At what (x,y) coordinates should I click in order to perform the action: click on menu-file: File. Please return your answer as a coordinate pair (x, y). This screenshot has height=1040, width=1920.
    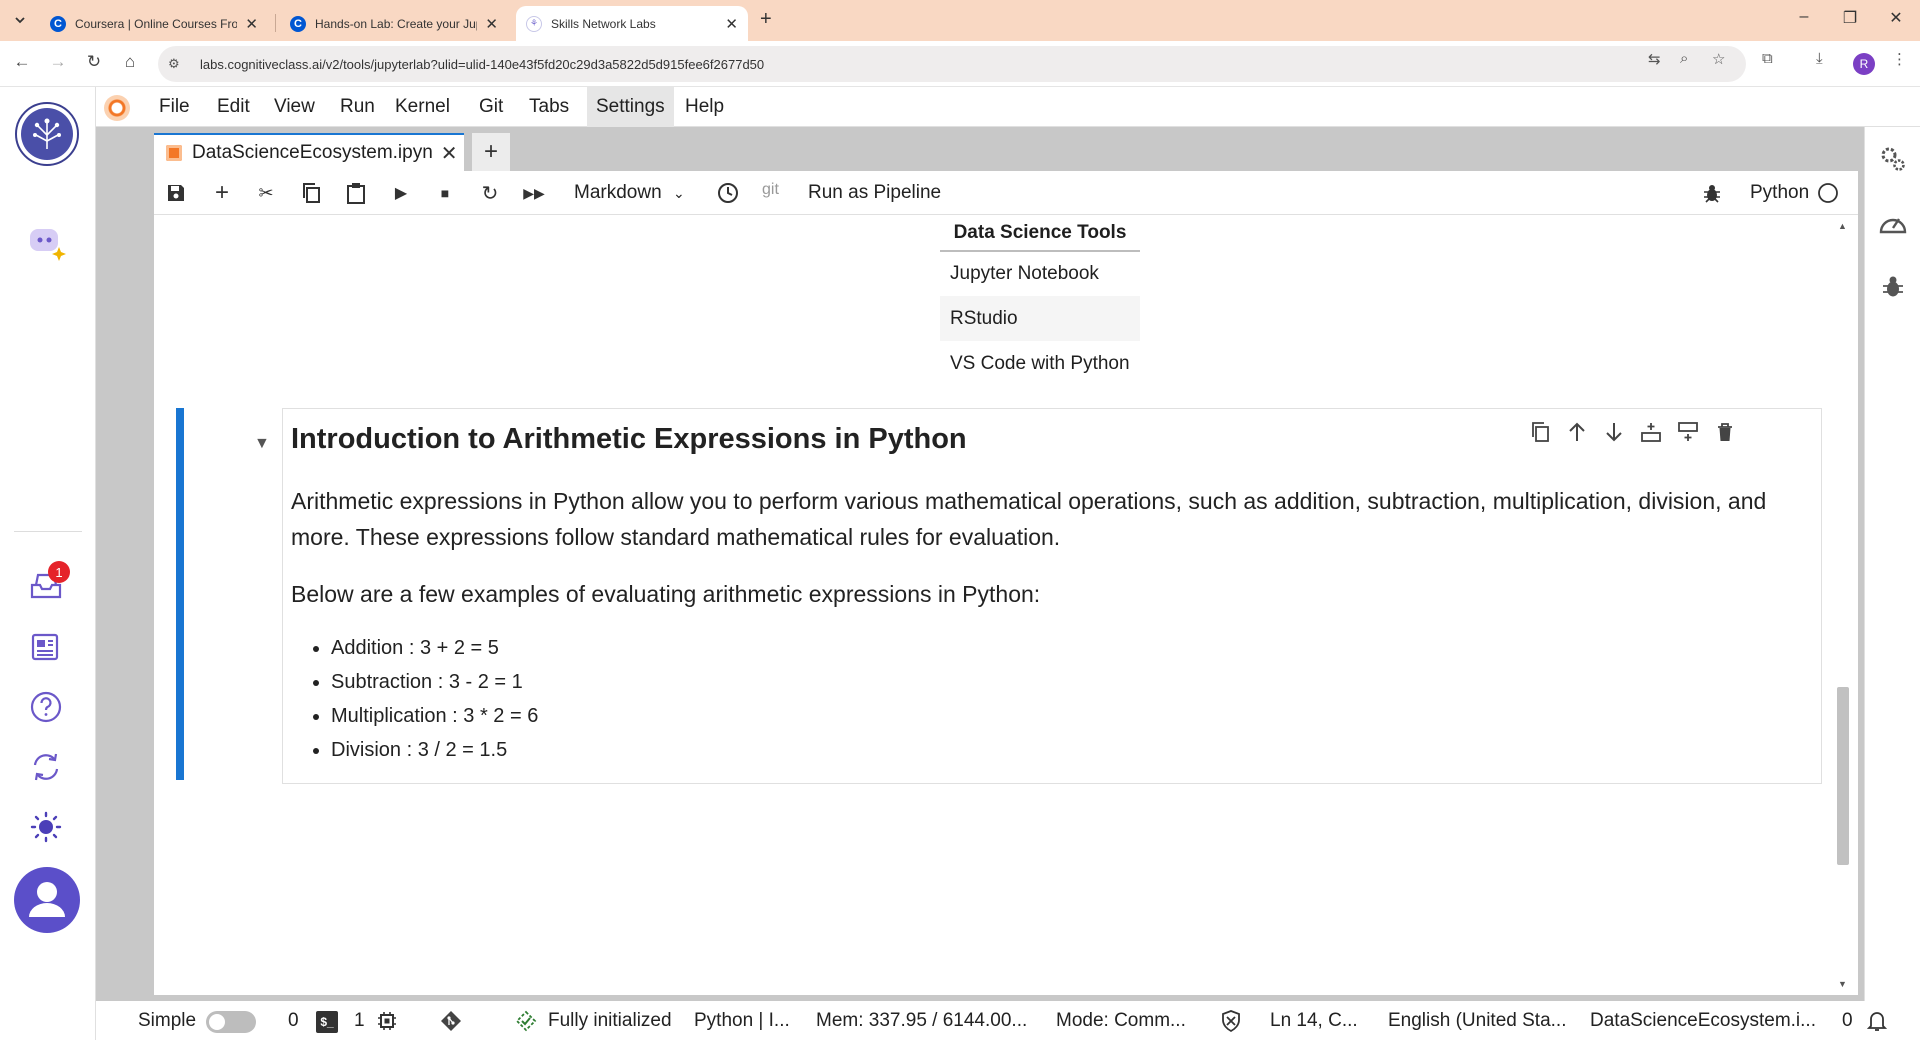
    Looking at the image, I should click on (174, 107).